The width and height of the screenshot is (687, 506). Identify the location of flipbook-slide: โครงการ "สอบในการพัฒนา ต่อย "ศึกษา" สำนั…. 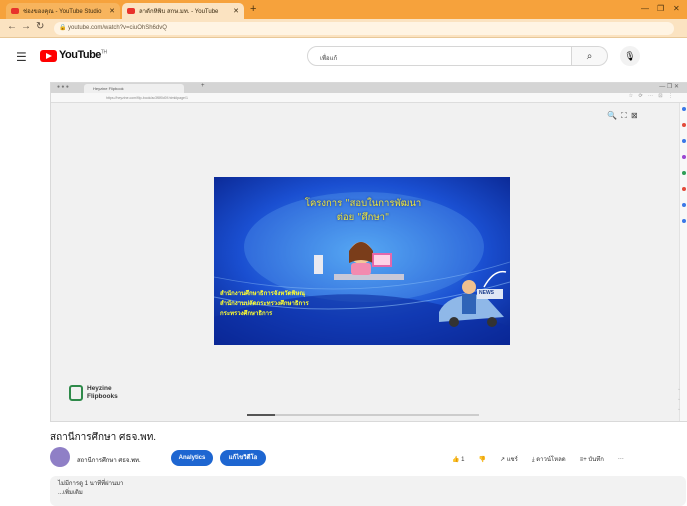
(362, 261).